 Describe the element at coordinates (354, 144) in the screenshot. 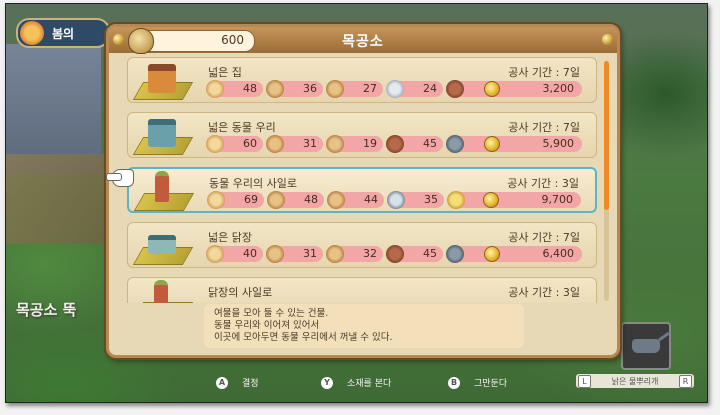

I see `material-requirement: 19` at that location.